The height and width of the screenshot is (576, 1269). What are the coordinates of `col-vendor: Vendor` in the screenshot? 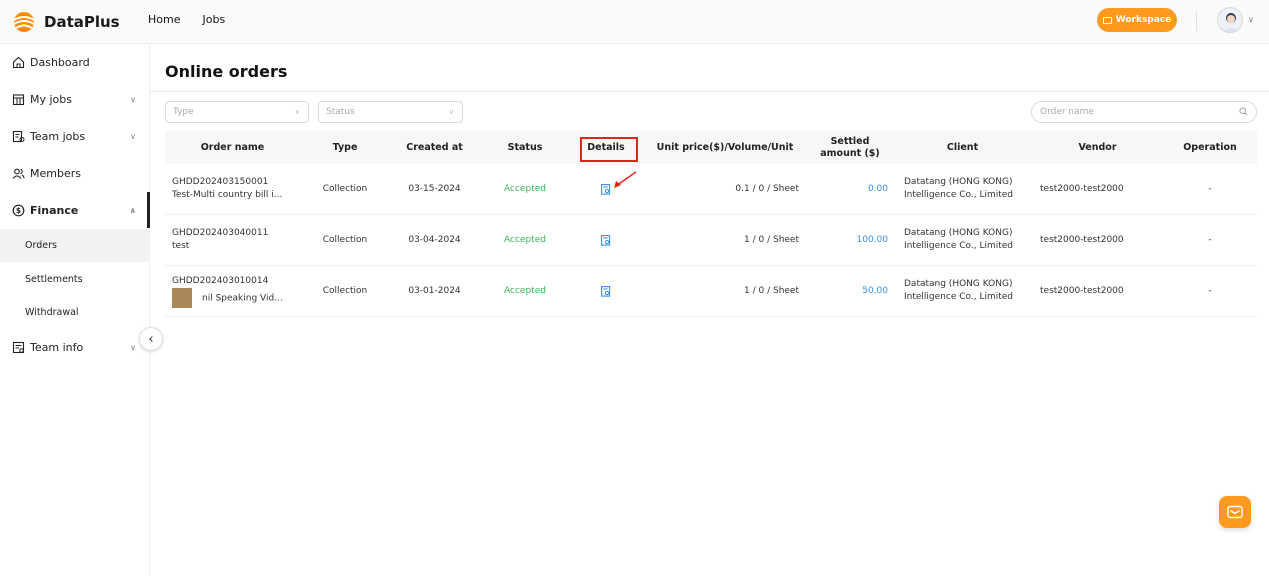 It's located at (1097, 147).